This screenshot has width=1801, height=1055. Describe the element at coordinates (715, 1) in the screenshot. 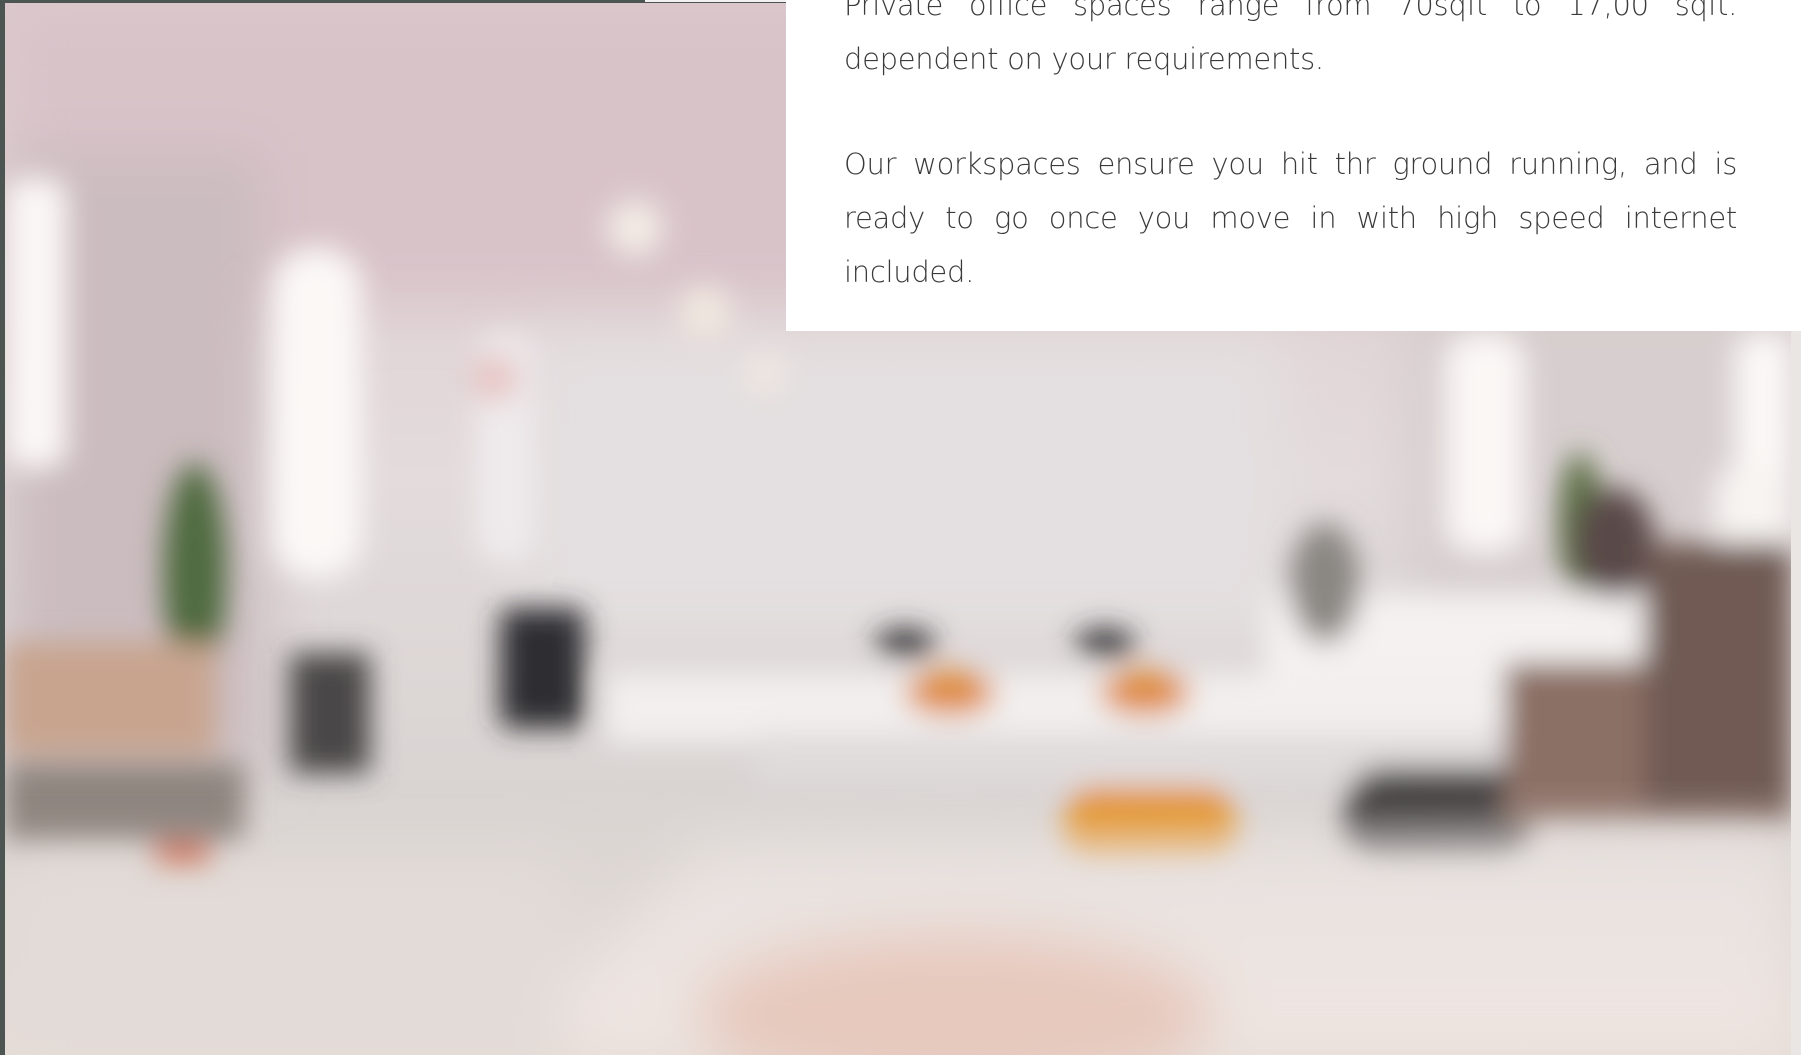

I see `top-edge-highlight` at that location.